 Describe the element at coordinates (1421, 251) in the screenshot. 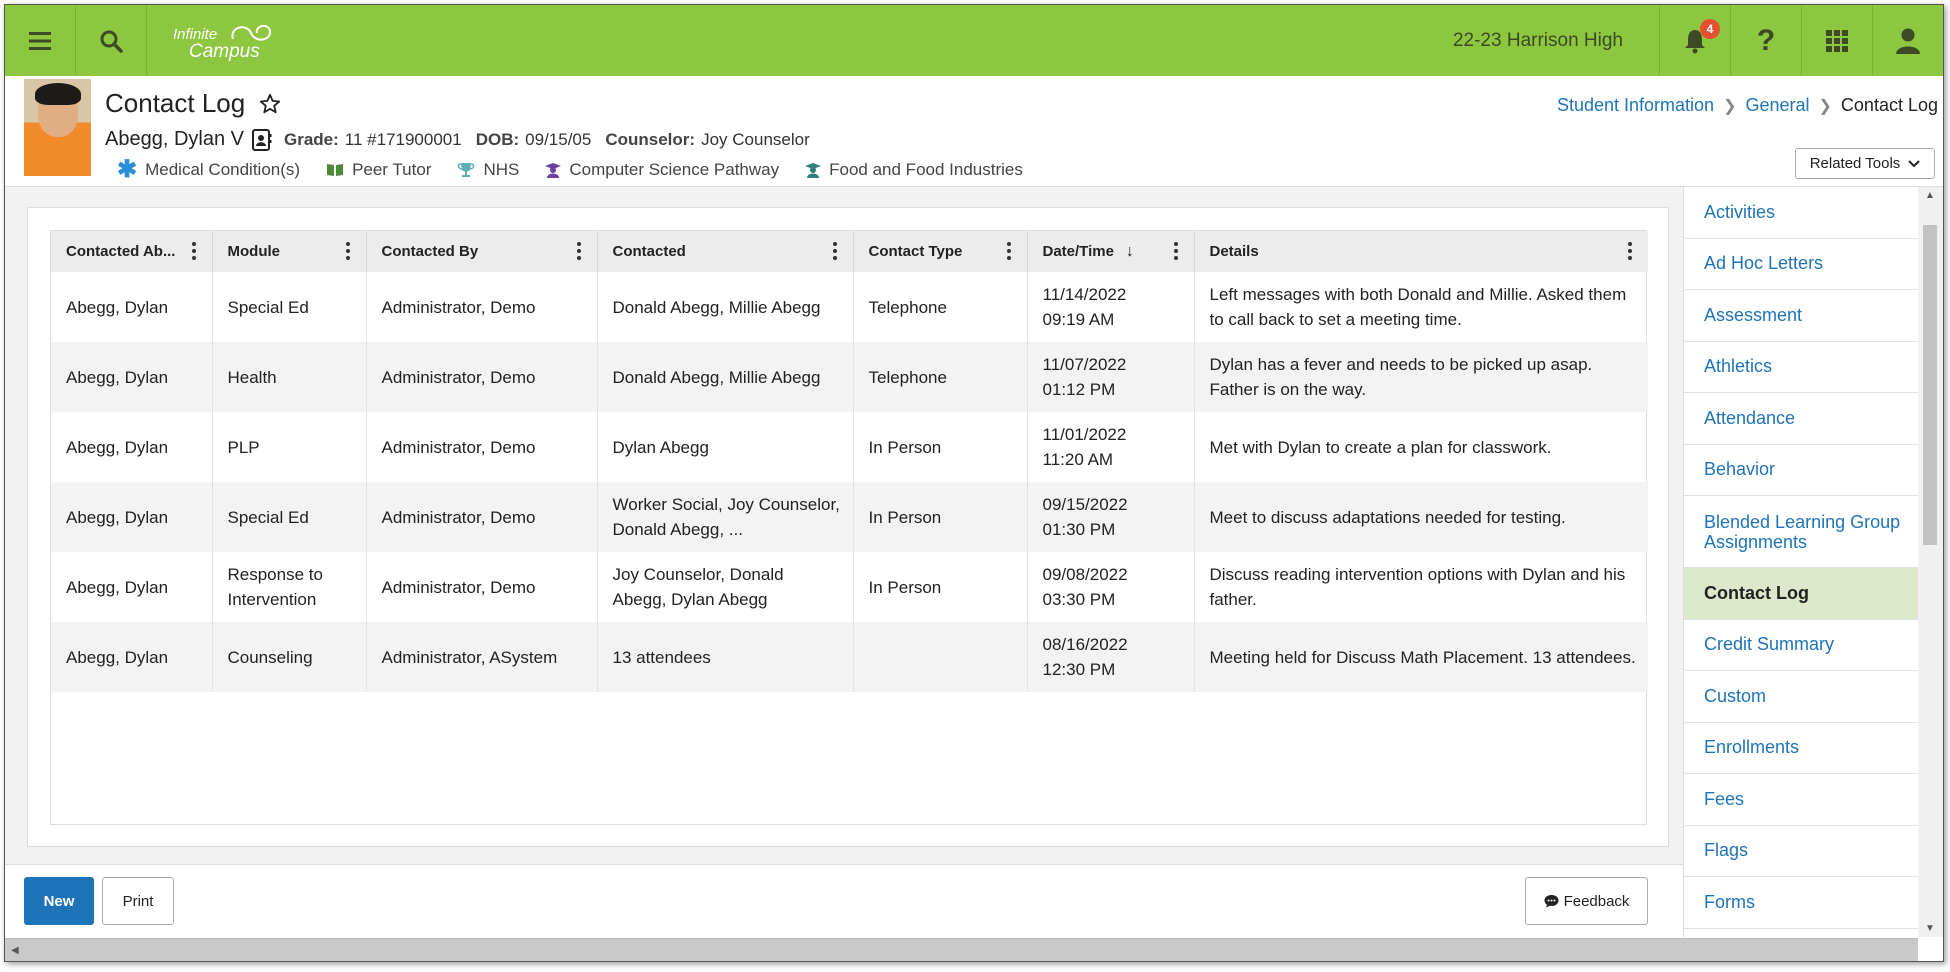

I see `column-header-details: Details` at that location.